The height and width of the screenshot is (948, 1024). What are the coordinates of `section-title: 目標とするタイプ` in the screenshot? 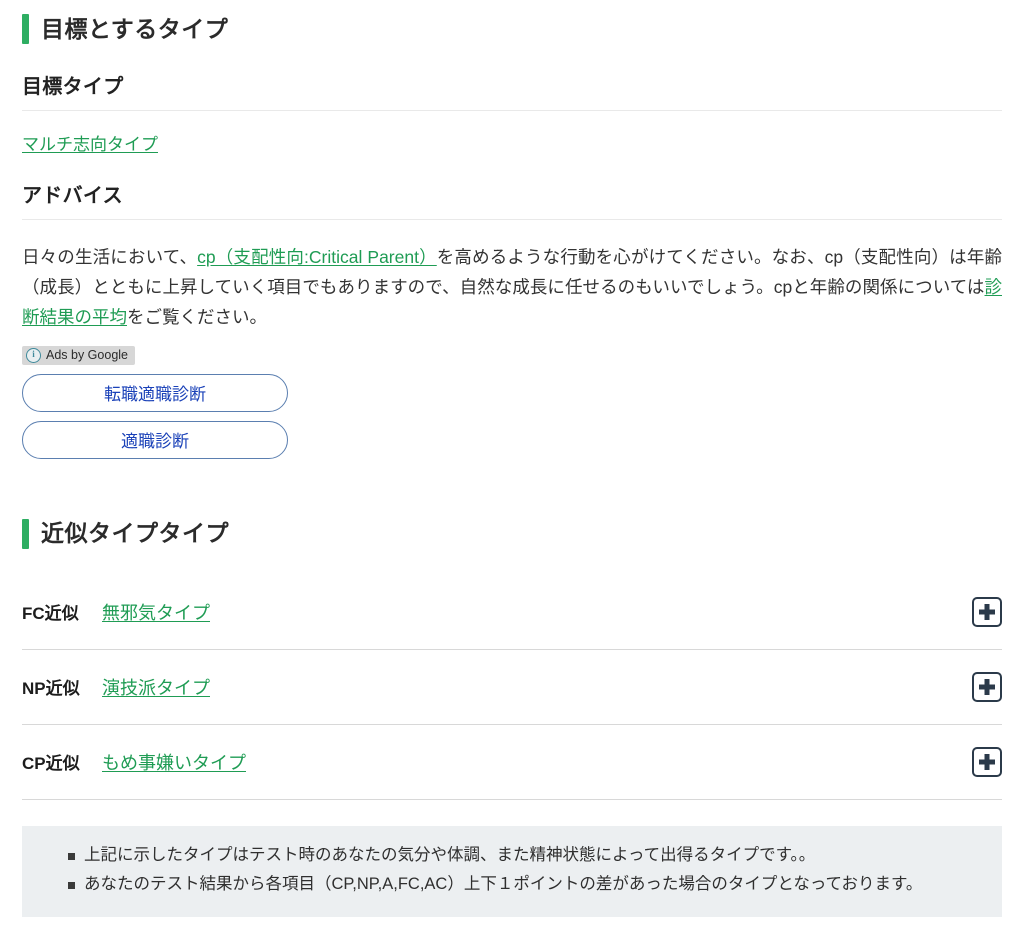 It's located at (135, 28).